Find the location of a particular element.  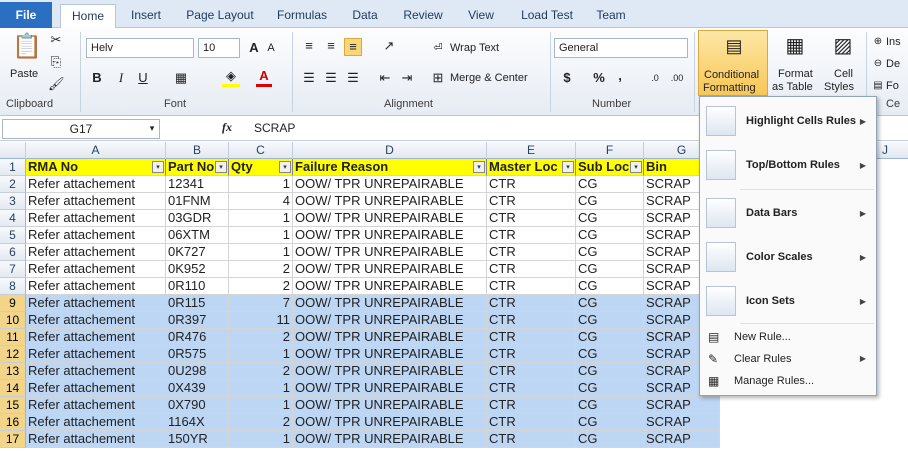

row-header: 7 is located at coordinates (13, 269).